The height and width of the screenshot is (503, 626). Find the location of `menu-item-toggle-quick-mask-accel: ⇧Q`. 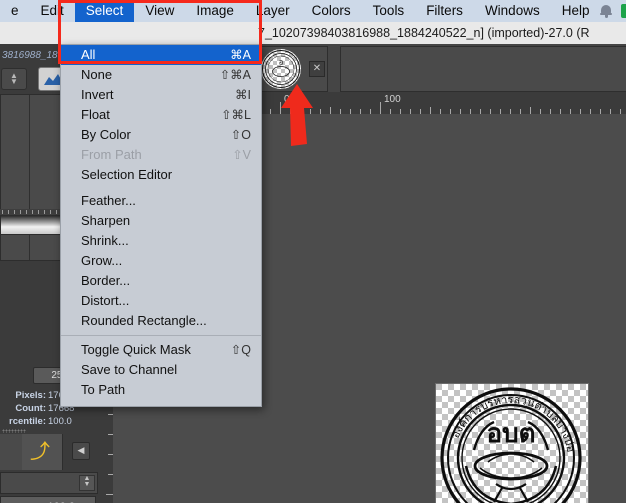

menu-item-toggle-quick-mask-accel: ⇧Q is located at coordinates (240, 350).